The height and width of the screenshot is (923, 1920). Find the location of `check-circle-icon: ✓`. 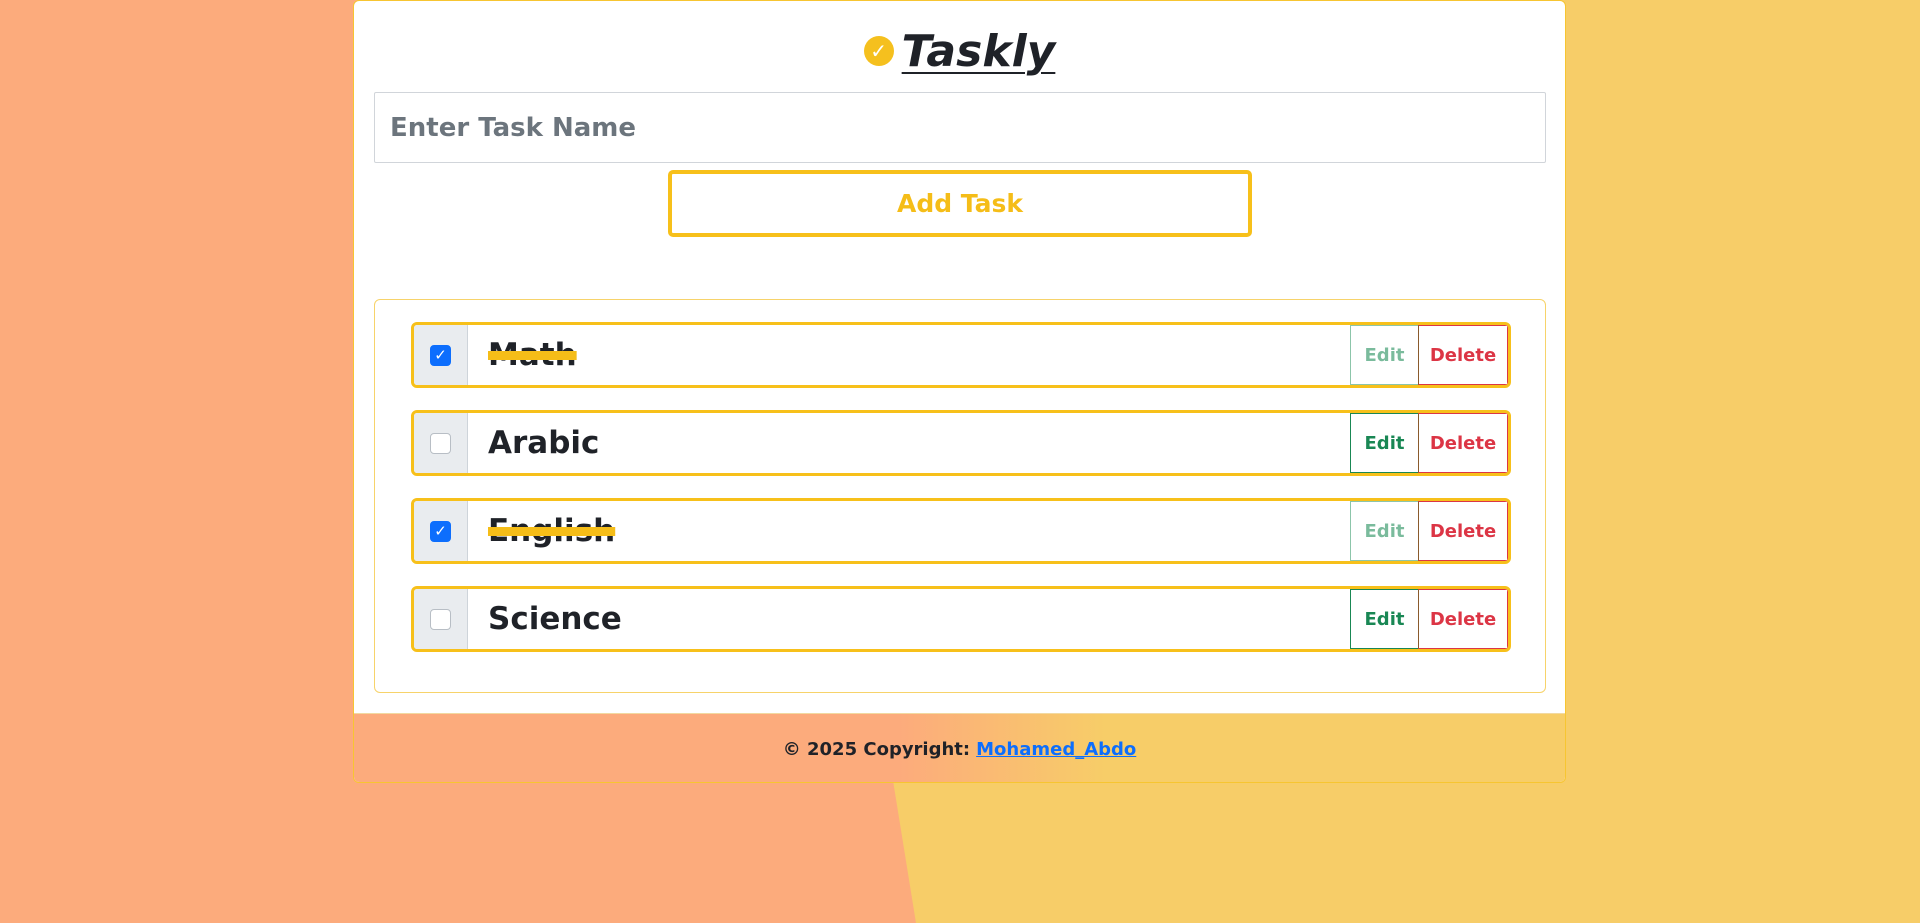

check-circle-icon: ✓ is located at coordinates (878, 51).